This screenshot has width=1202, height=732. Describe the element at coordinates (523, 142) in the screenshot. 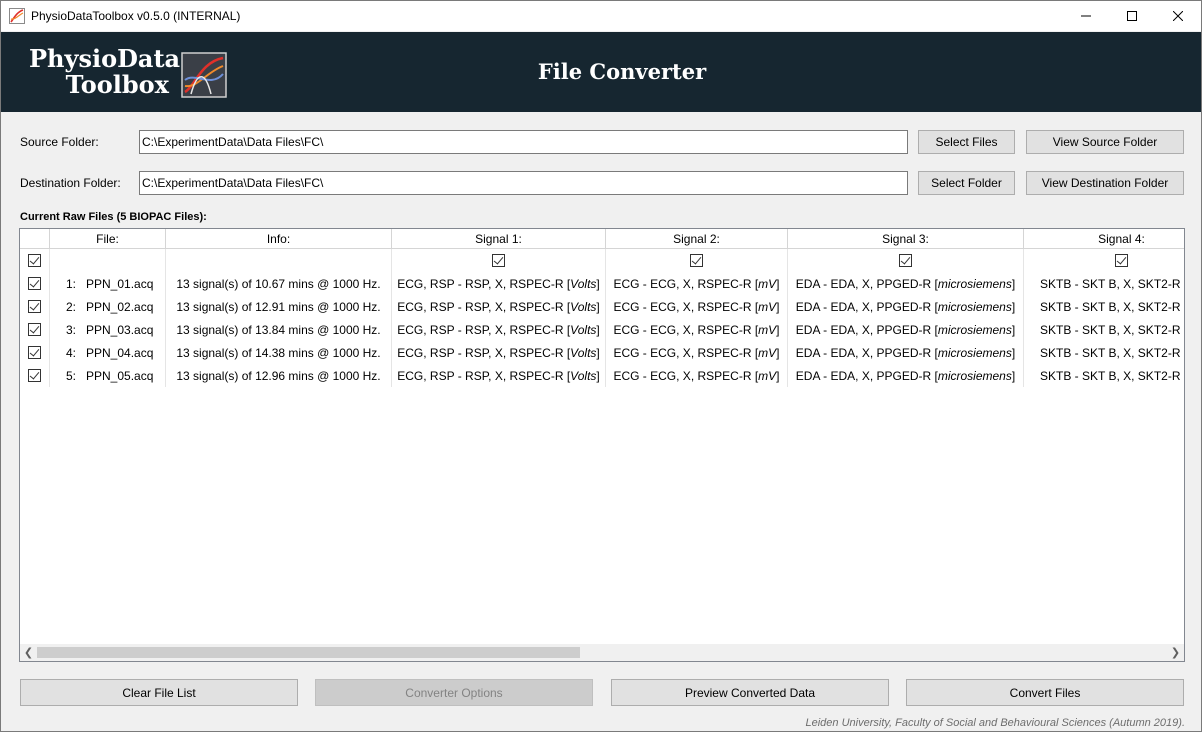

I see `source-folder-input: C:\ExperimentData\Data Files\FC\` at that location.